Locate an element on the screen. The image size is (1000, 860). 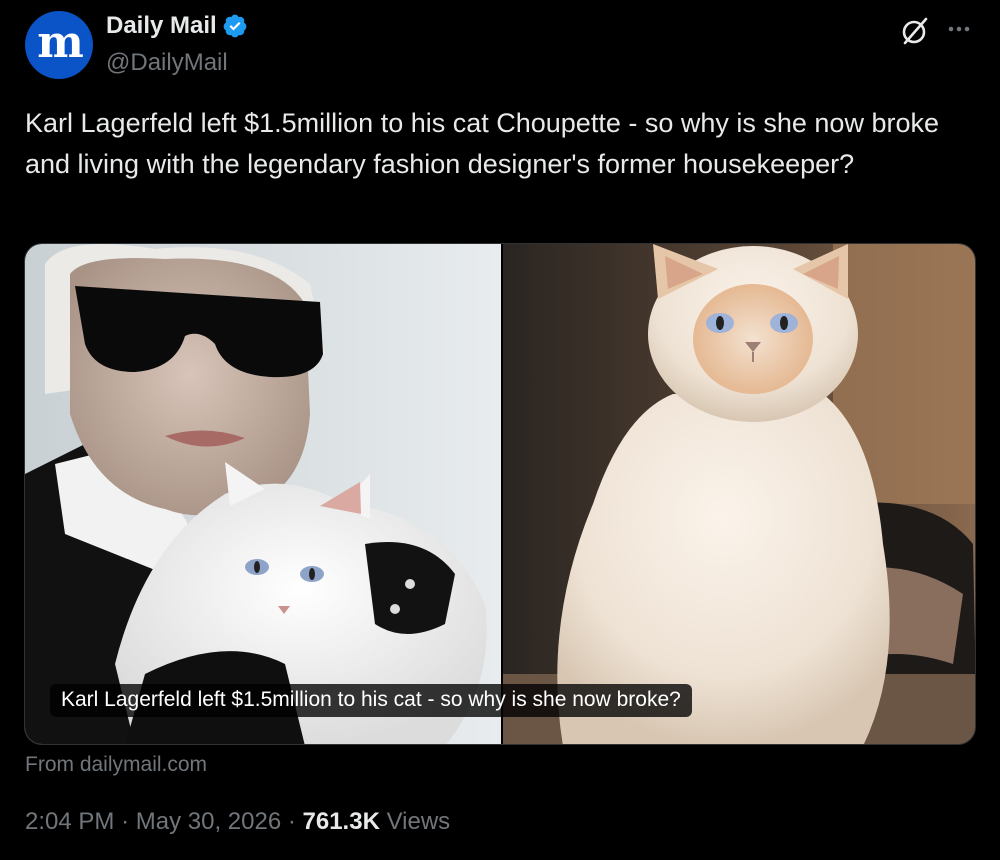
tweet-date: May 30, 2026 is located at coordinates (208, 821).